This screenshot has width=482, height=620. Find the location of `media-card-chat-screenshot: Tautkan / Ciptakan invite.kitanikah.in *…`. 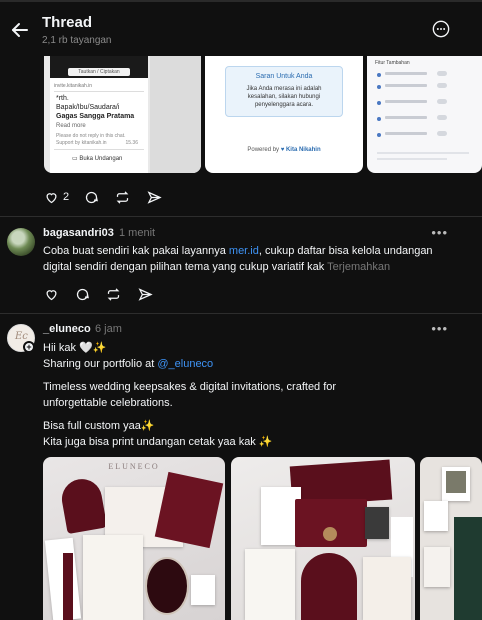

media-card-chat-screenshot: Tautkan / Ciptakan invite.kitanikah.in *… is located at coordinates (122, 114).